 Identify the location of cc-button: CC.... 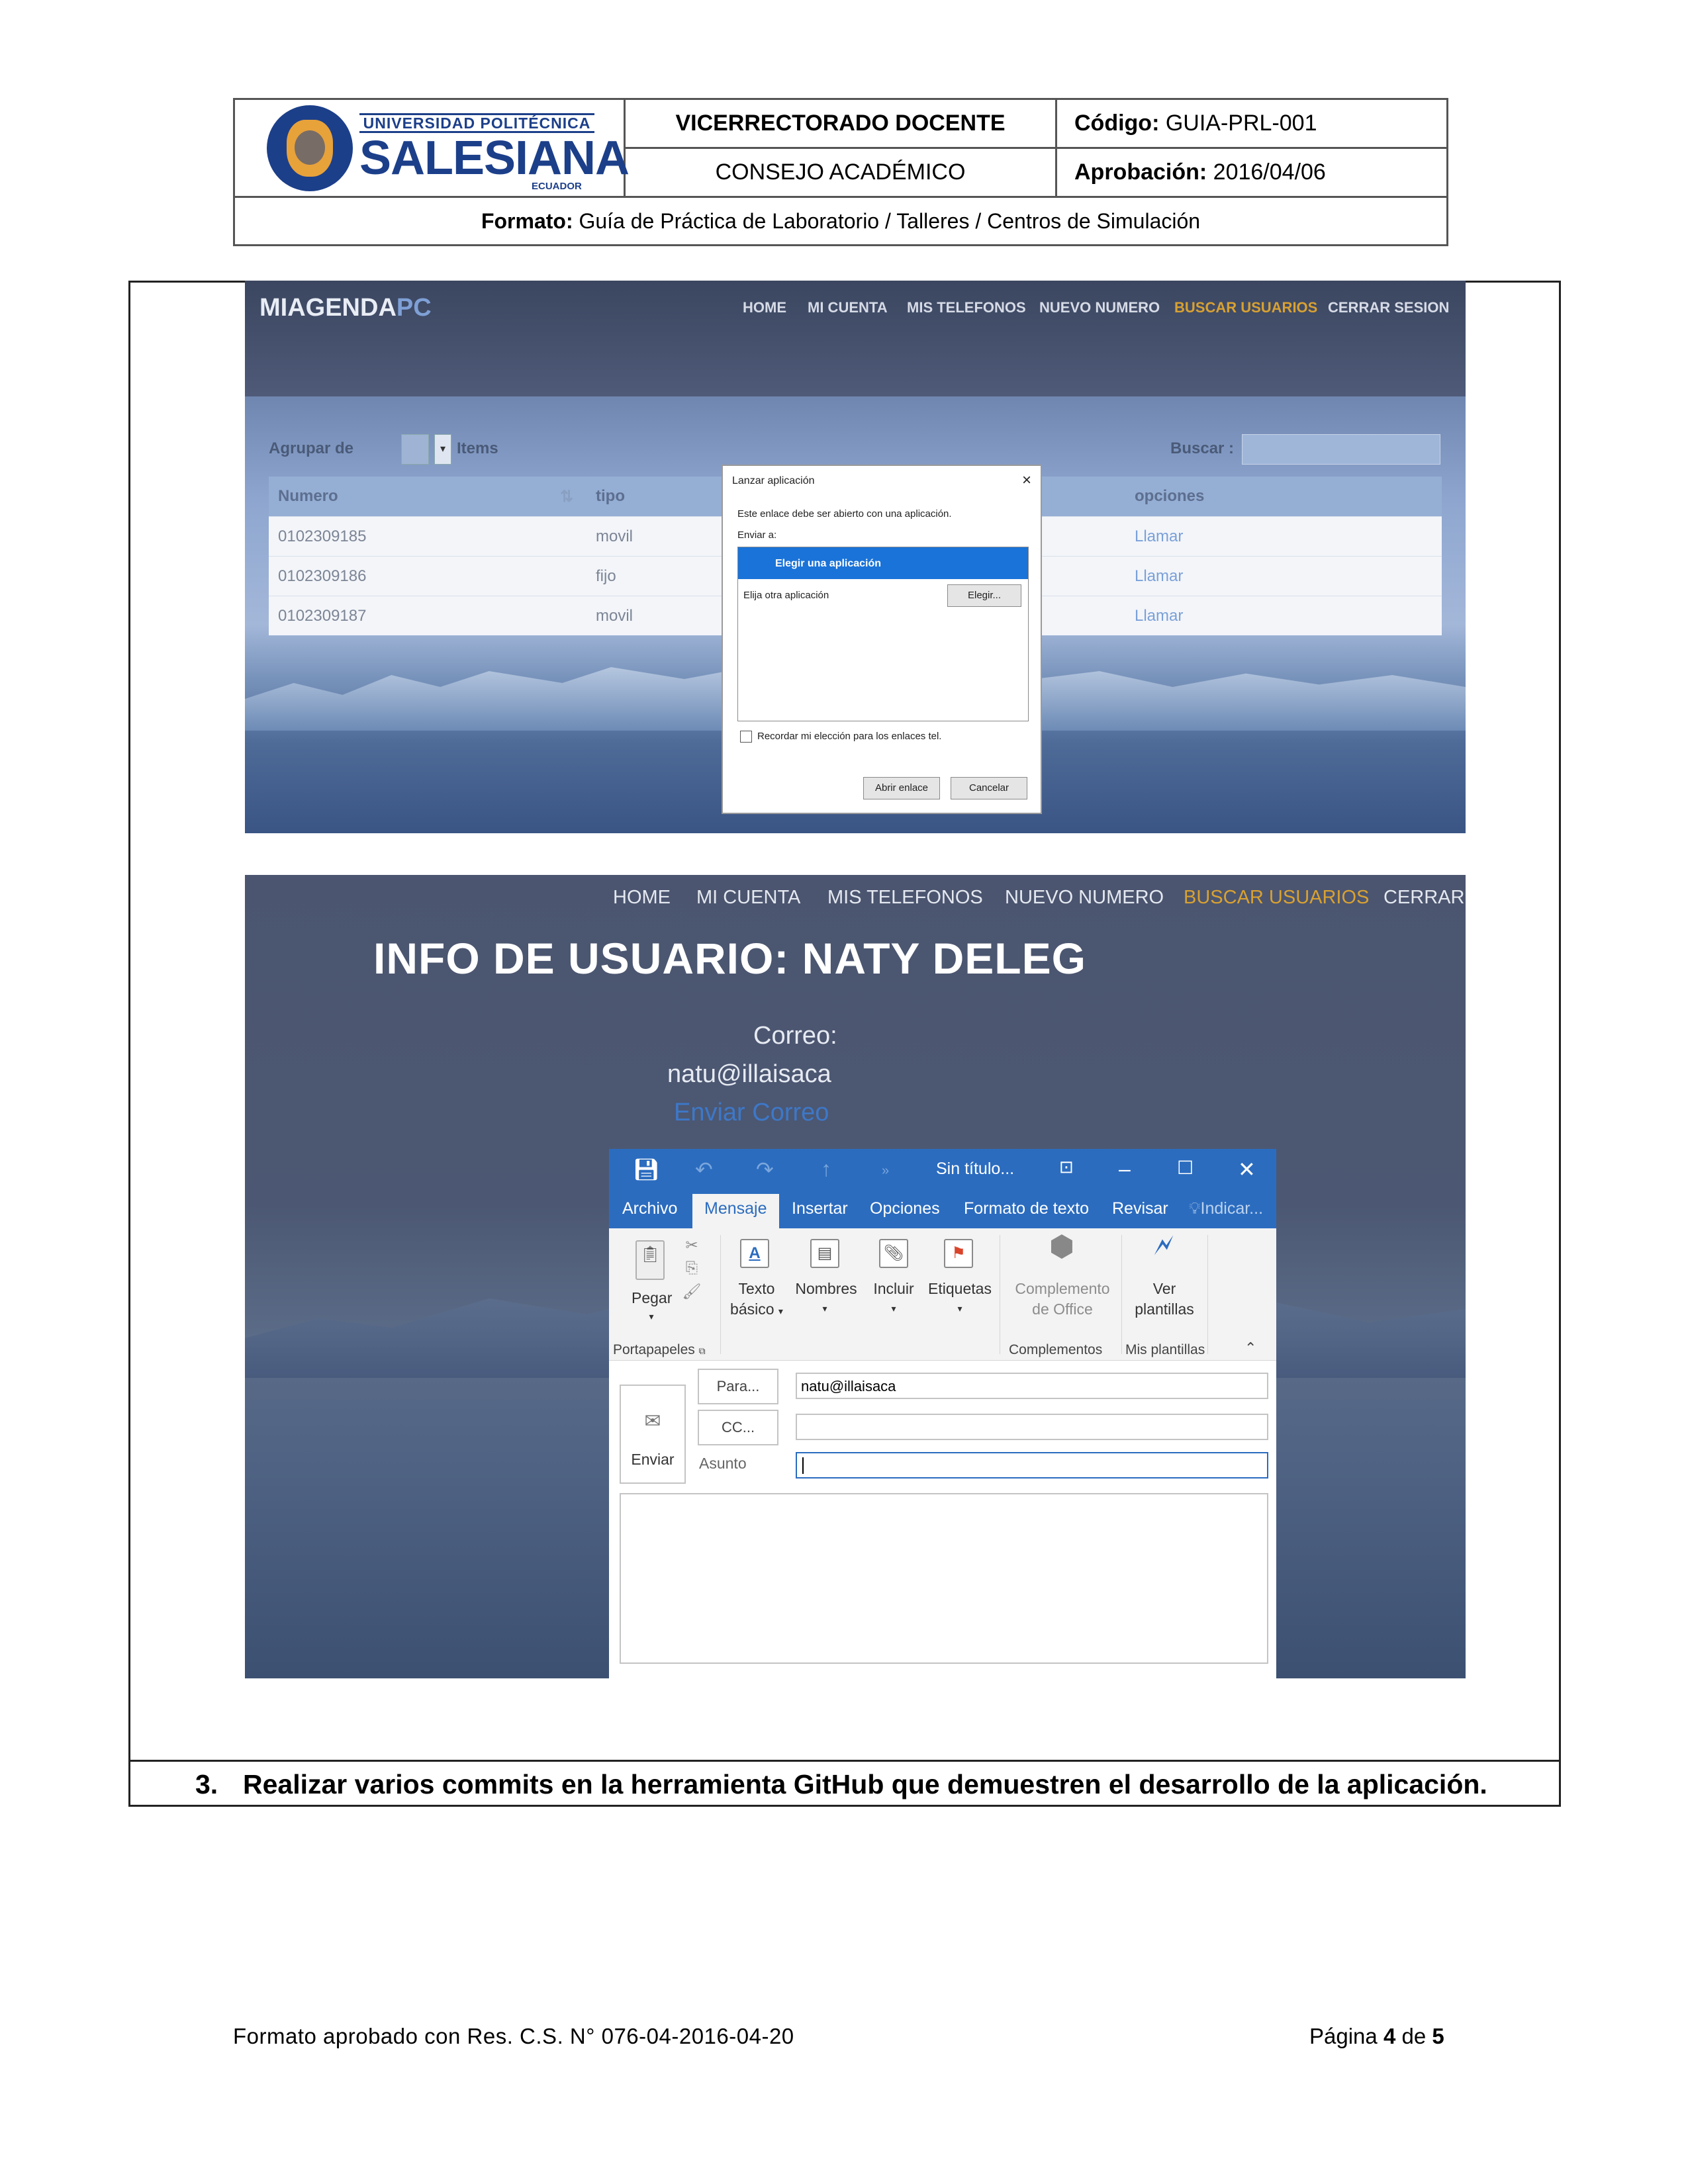
(738, 1427).